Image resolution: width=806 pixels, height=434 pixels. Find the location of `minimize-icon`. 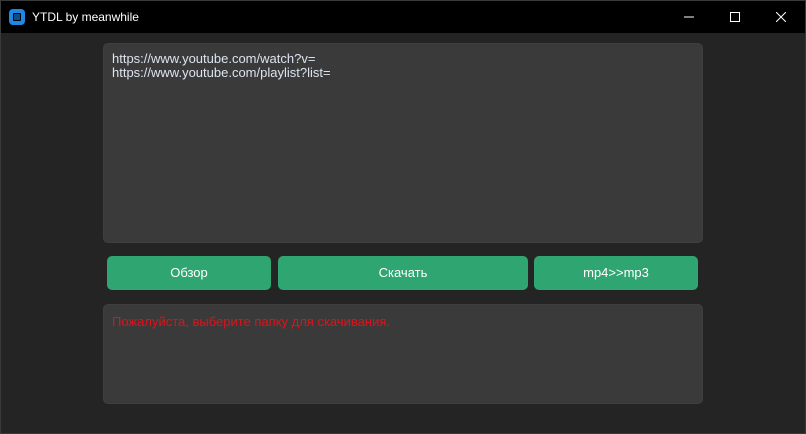

minimize-icon is located at coordinates (689, 17).